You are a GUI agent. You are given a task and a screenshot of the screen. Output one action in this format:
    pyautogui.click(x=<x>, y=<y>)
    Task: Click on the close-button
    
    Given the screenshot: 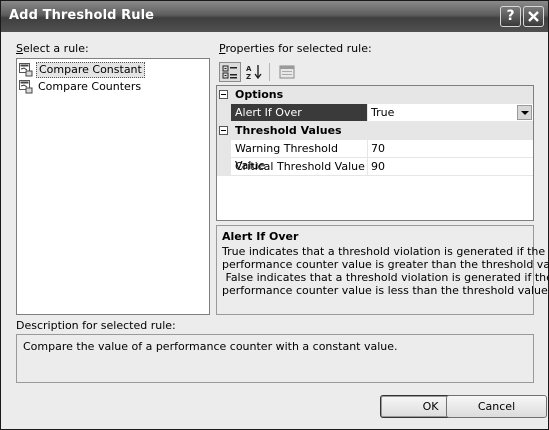 What is the action you would take?
    pyautogui.click(x=533, y=16)
    